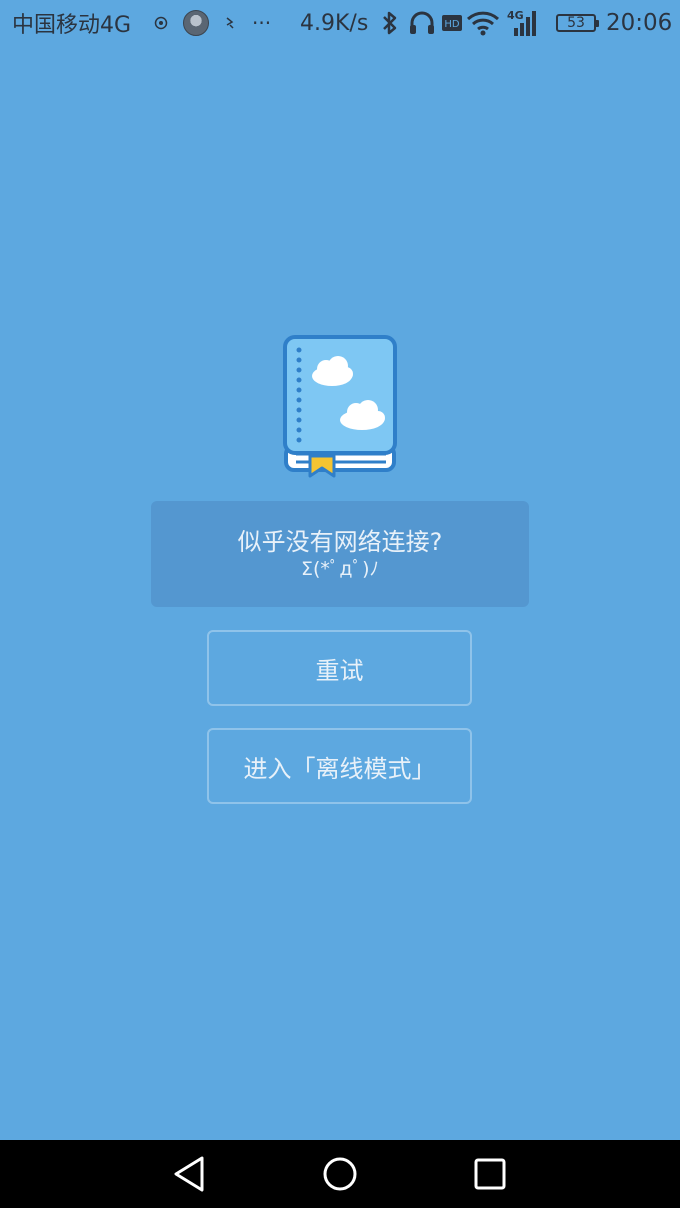 This screenshot has width=680, height=1208. I want to click on battery-icon: 53, so click(577, 23).